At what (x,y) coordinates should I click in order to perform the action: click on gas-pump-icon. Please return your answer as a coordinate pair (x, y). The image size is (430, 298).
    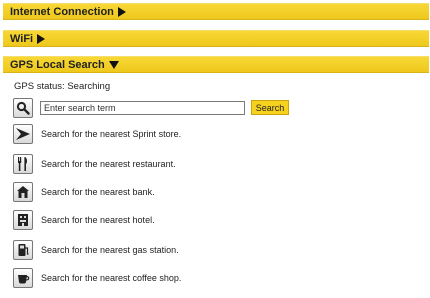
    Looking at the image, I should click on (23, 250).